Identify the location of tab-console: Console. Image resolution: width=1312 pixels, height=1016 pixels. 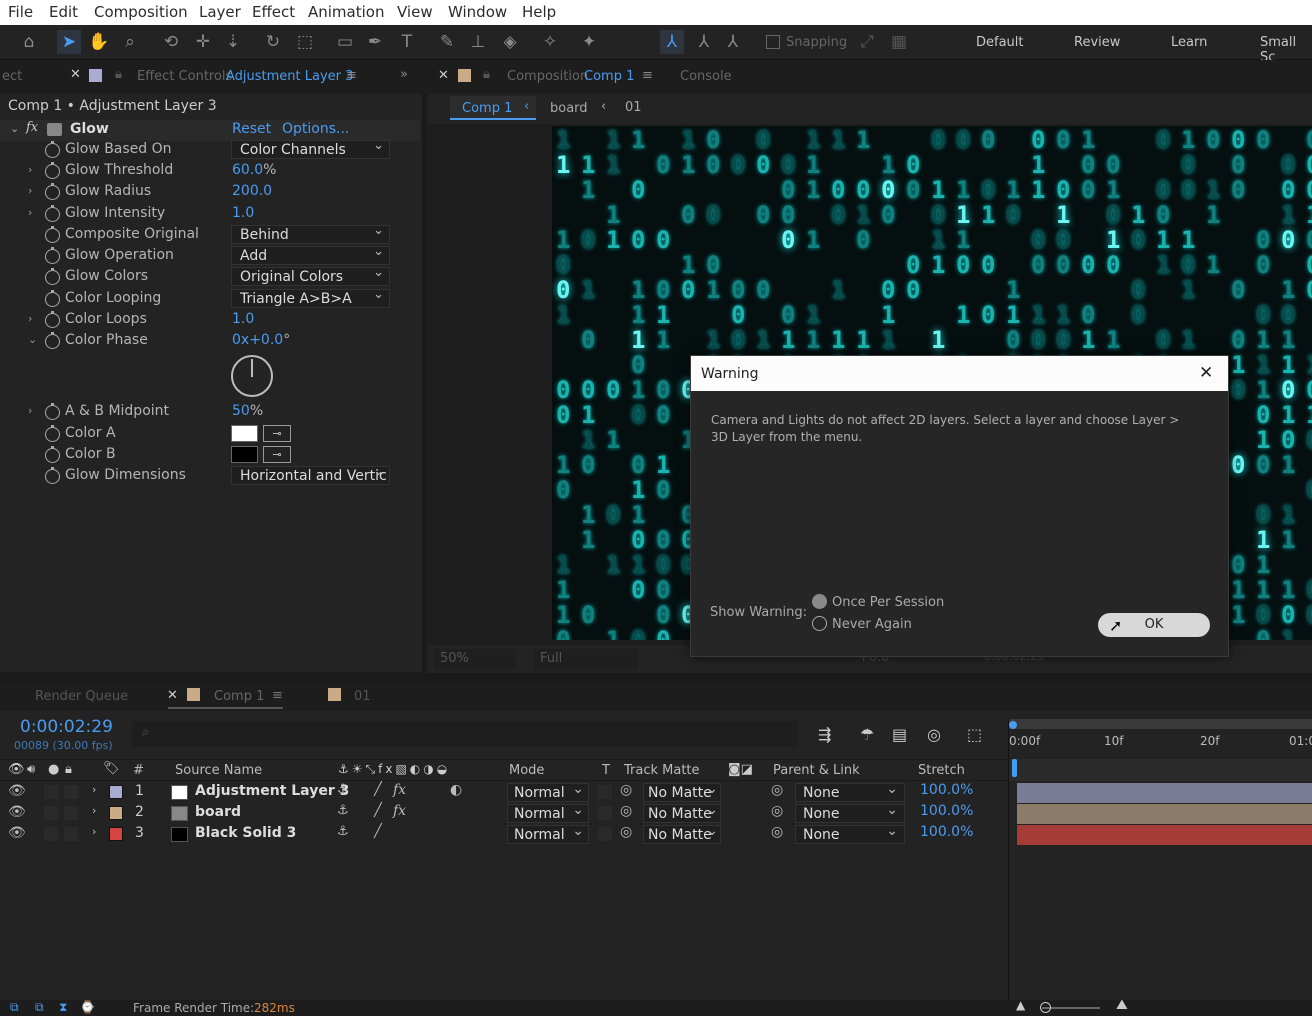
(706, 76).